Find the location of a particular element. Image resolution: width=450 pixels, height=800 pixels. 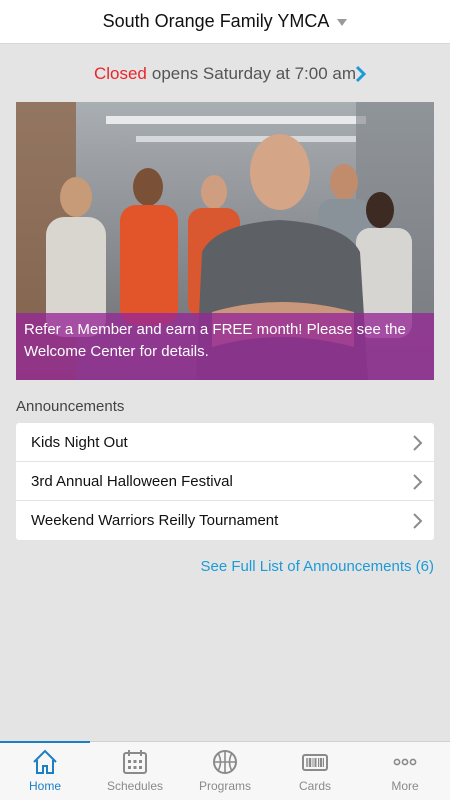

tab-label: More is located at coordinates (405, 786).